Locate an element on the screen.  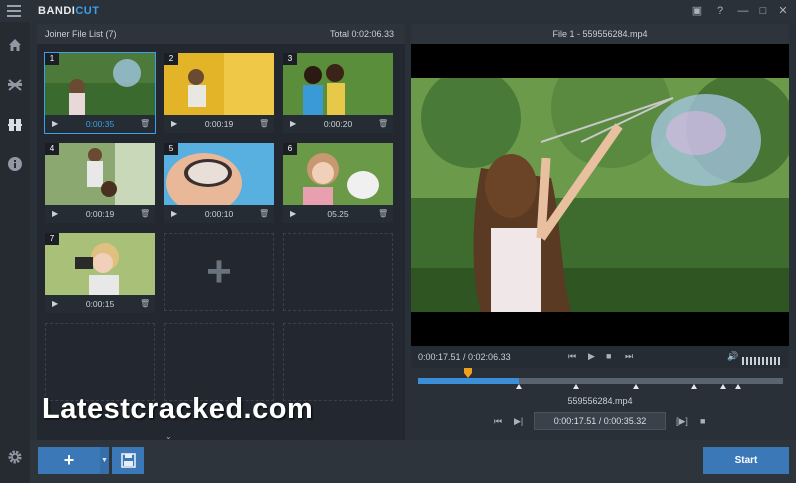
joiner-title: Joiner File List (7) is located at coordinates (81, 34).